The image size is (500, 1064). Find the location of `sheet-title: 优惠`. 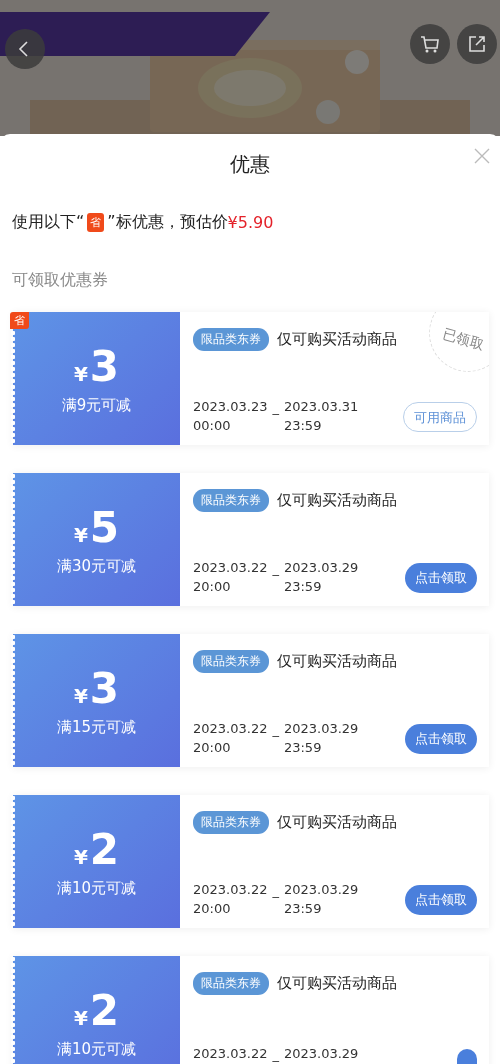

sheet-title: 优惠 is located at coordinates (250, 164).